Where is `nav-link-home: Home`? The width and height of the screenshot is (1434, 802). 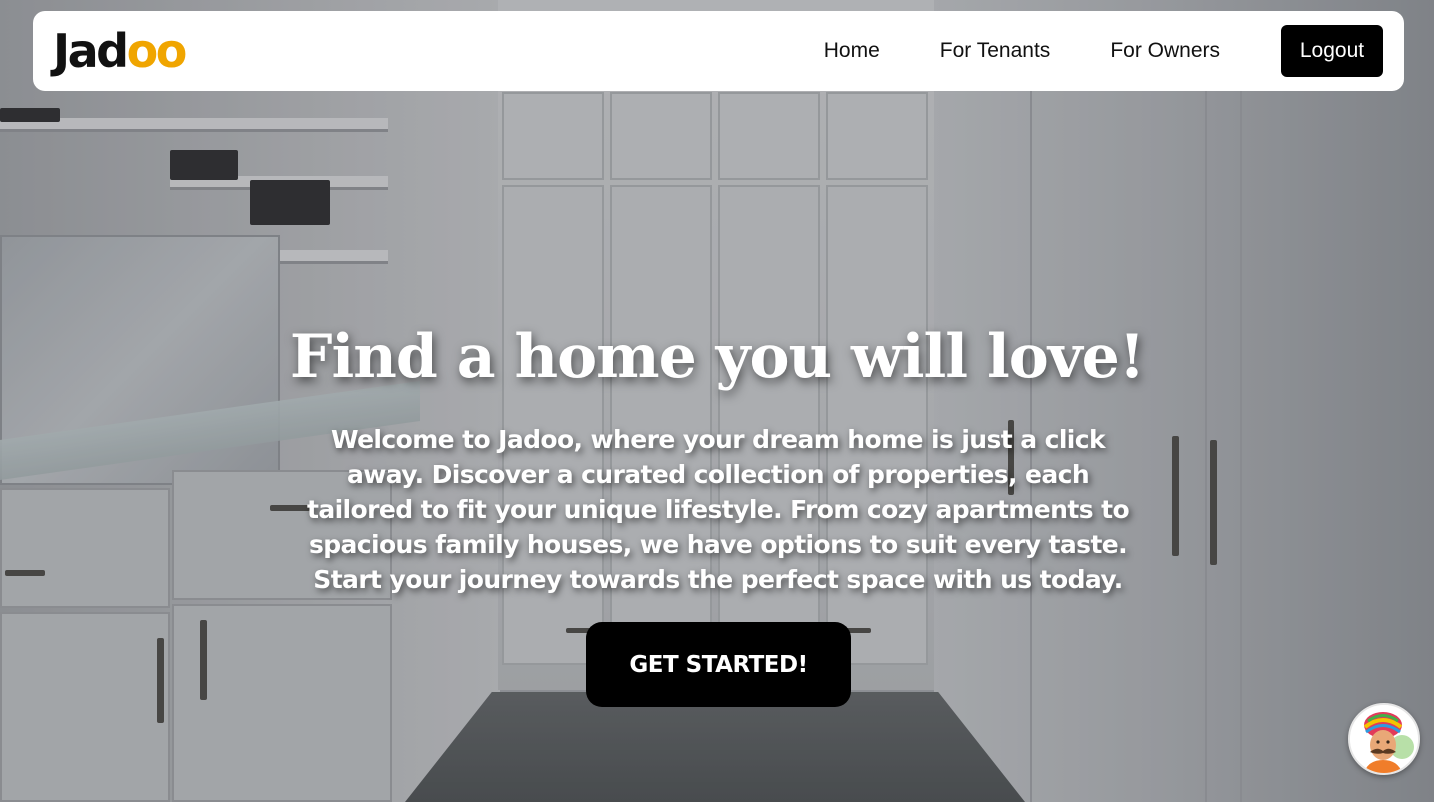 nav-link-home: Home is located at coordinates (852, 51).